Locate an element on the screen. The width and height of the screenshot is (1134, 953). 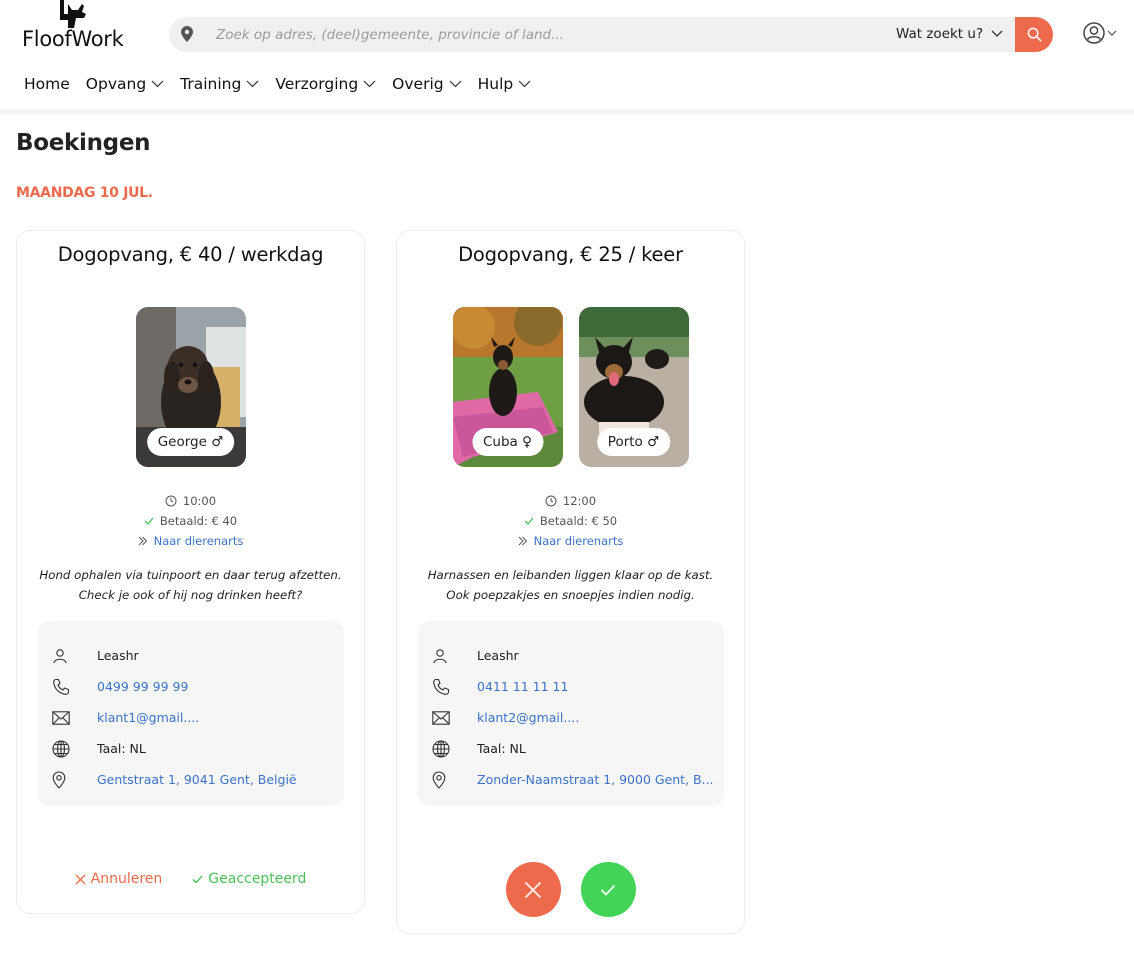
booking-actions: Annuleren Geaccepteerd is located at coordinates (190, 879).